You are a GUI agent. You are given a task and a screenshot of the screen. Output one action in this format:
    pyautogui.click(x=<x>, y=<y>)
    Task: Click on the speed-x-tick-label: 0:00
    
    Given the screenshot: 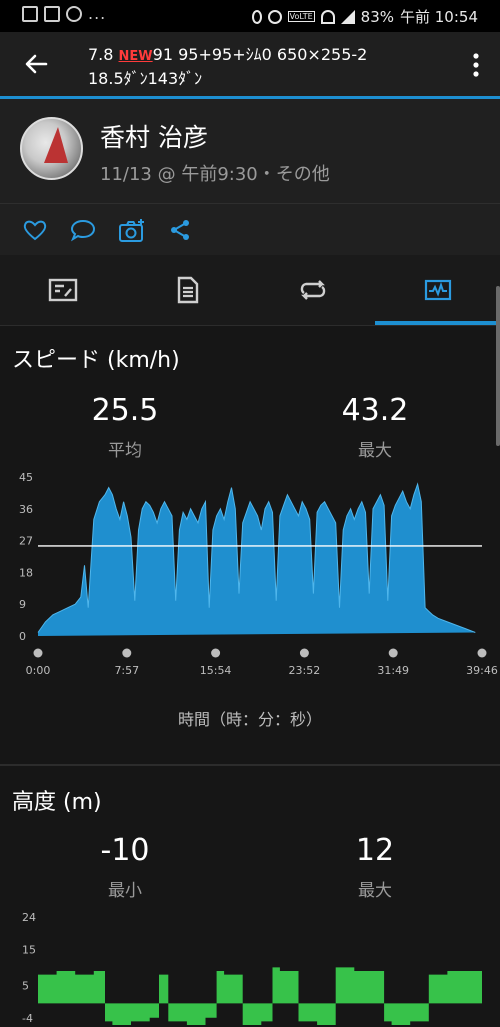 What is the action you would take?
    pyautogui.click(x=38, y=670)
    